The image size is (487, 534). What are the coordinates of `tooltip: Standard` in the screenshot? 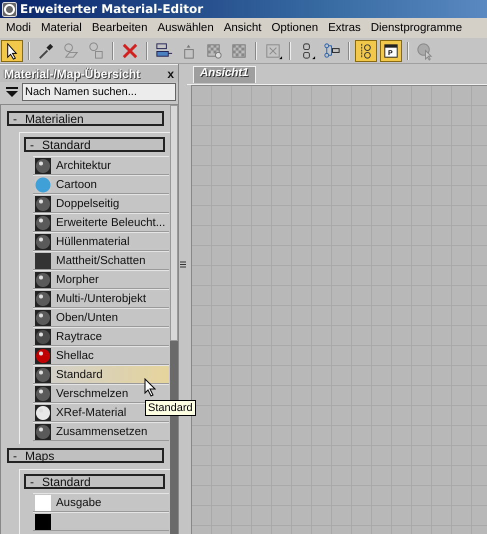 It's located at (170, 408).